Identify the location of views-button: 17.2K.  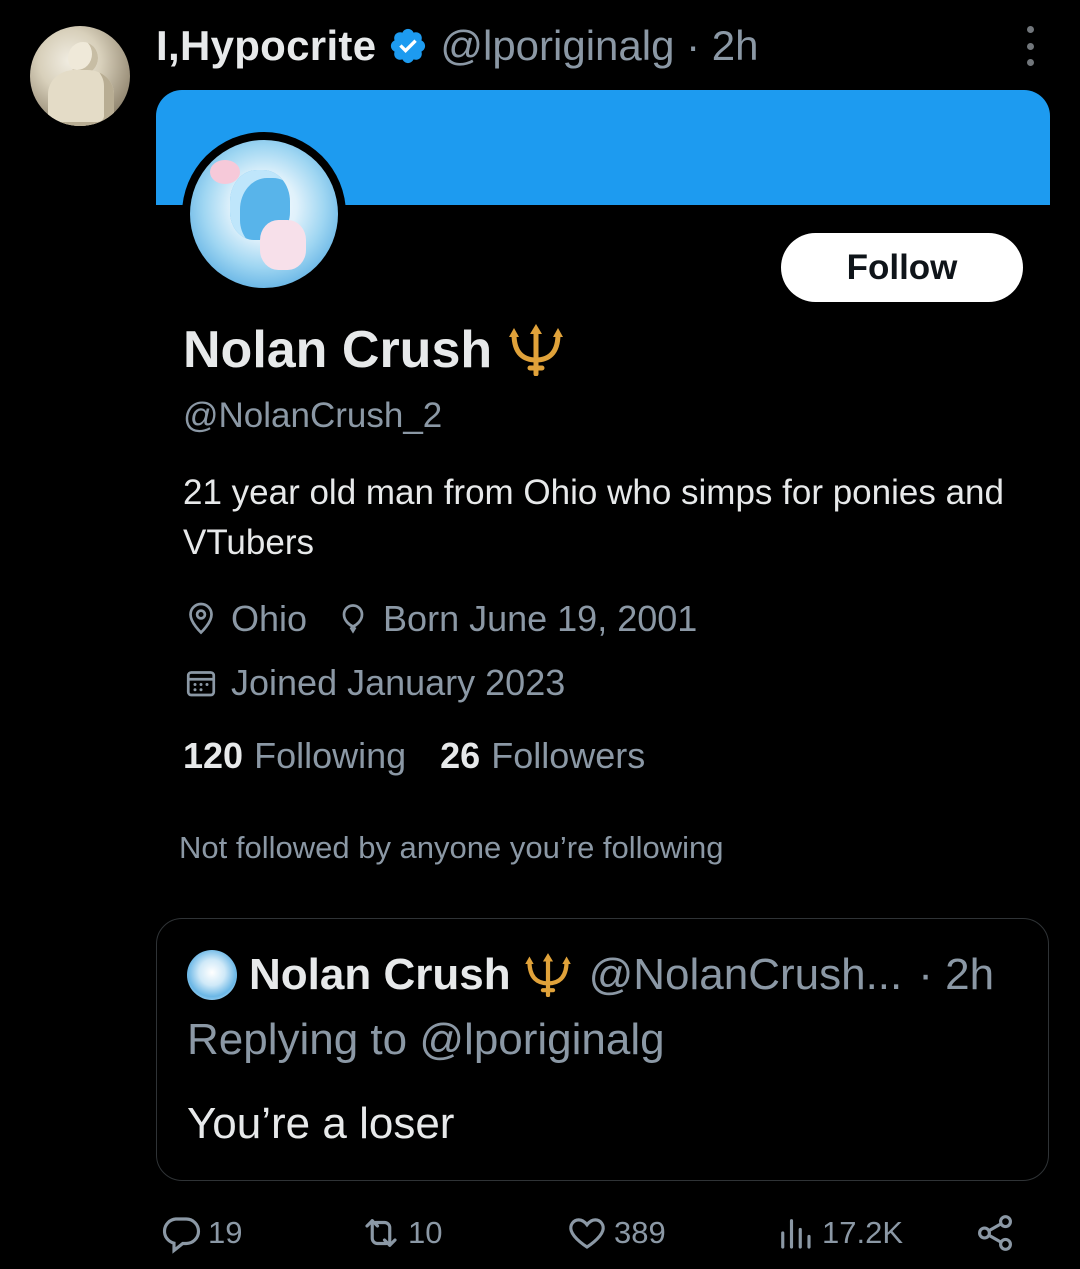
(838, 1233).